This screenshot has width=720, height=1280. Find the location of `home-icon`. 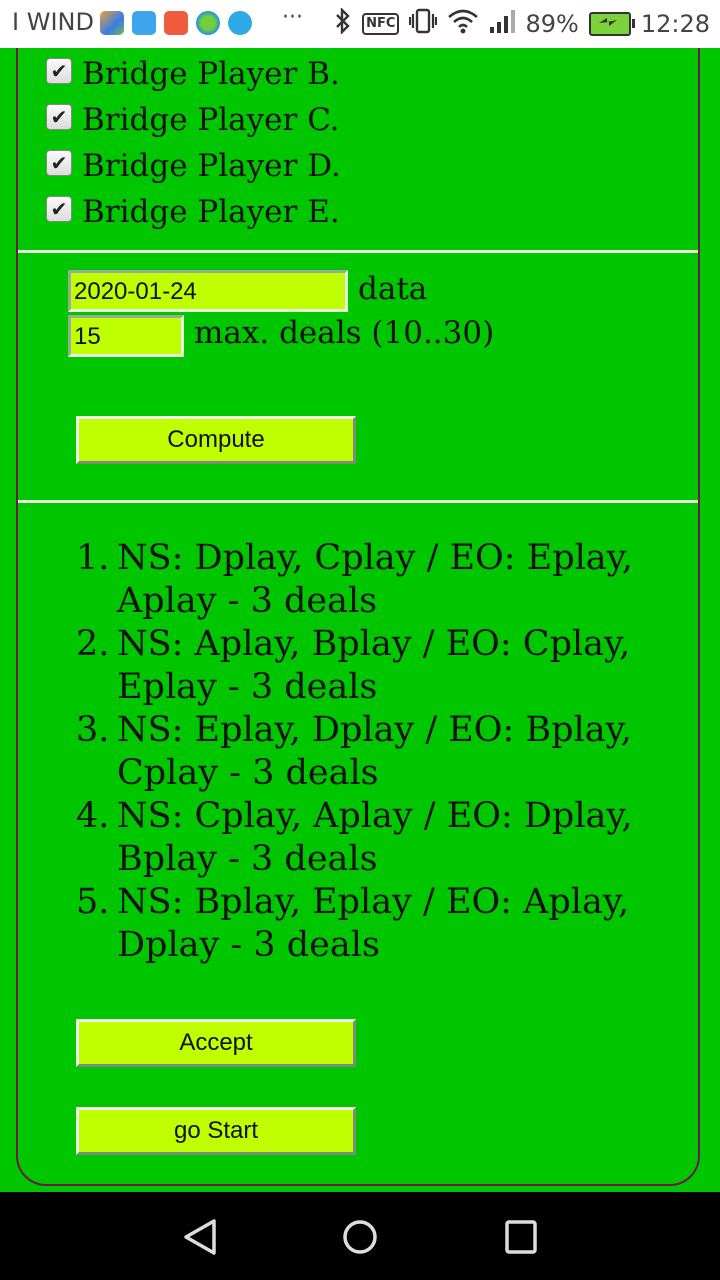

home-icon is located at coordinates (360, 1239).